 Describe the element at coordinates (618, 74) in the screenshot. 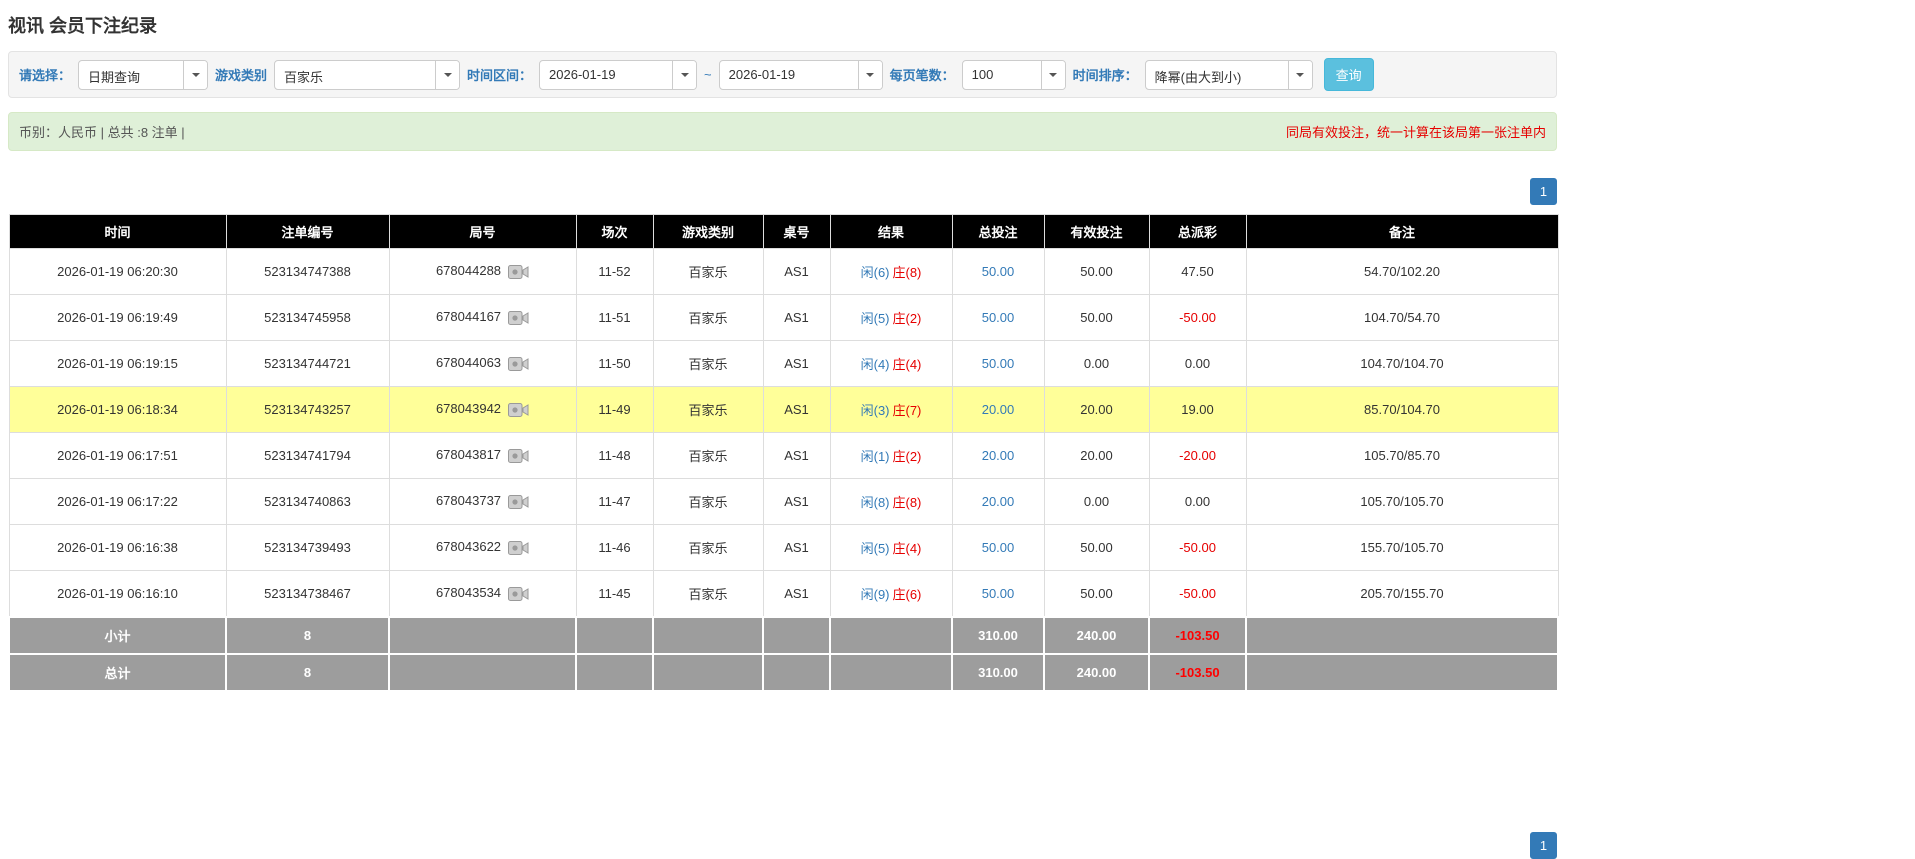

I see `date-from-select: 2026-01-19` at that location.